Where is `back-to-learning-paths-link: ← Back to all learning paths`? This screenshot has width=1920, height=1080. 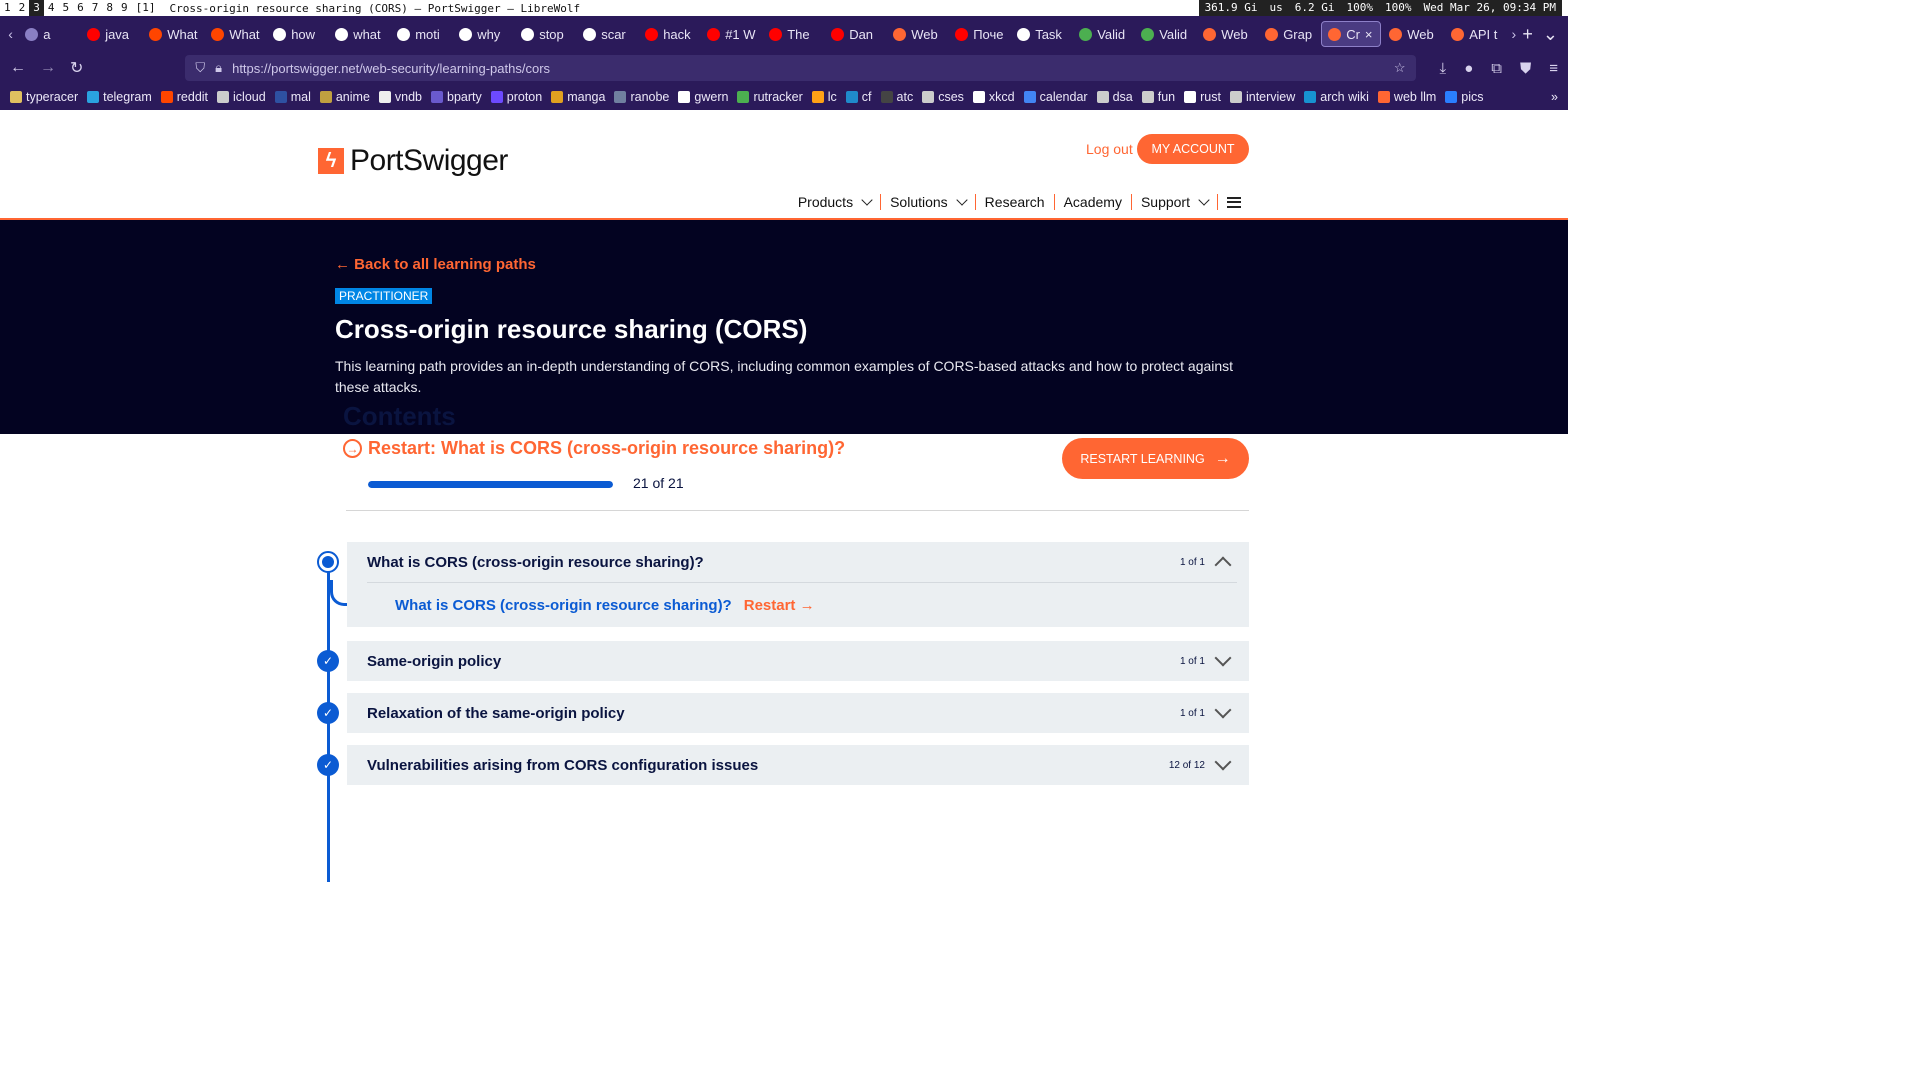
back-to-learning-paths-link: ← Back to all learning paths is located at coordinates (435, 264).